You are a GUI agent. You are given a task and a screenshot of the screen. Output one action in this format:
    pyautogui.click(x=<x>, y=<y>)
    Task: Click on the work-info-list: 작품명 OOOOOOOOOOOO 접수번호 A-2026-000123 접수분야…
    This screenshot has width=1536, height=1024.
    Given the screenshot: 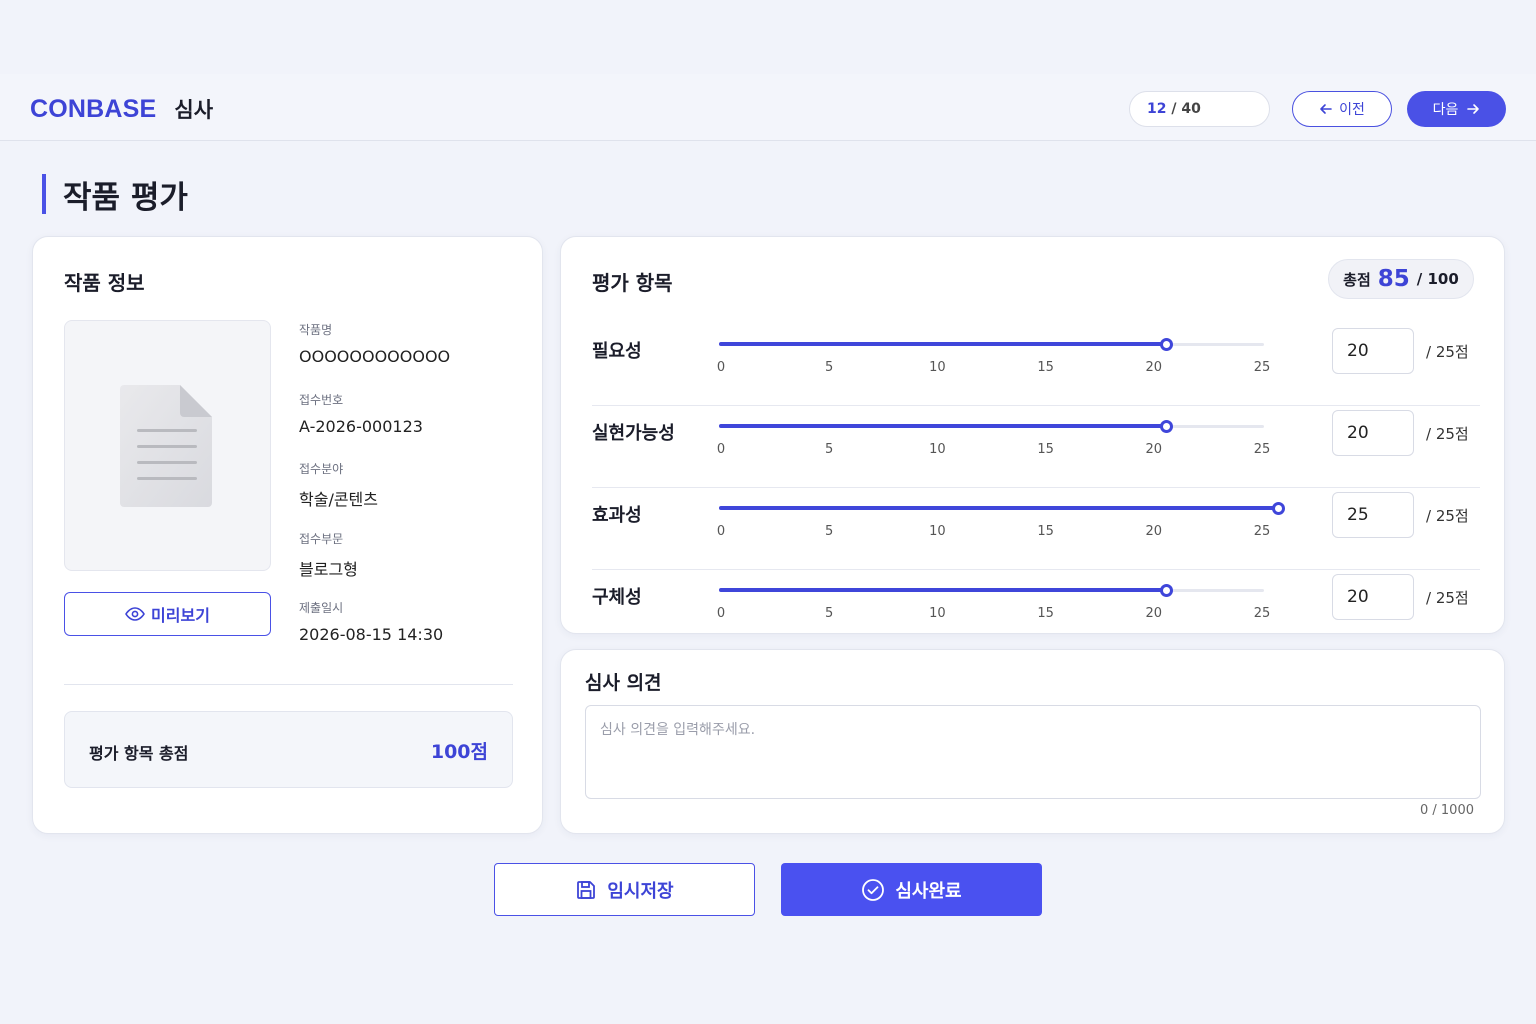 What is the action you would take?
    pyautogui.click(x=414, y=495)
    